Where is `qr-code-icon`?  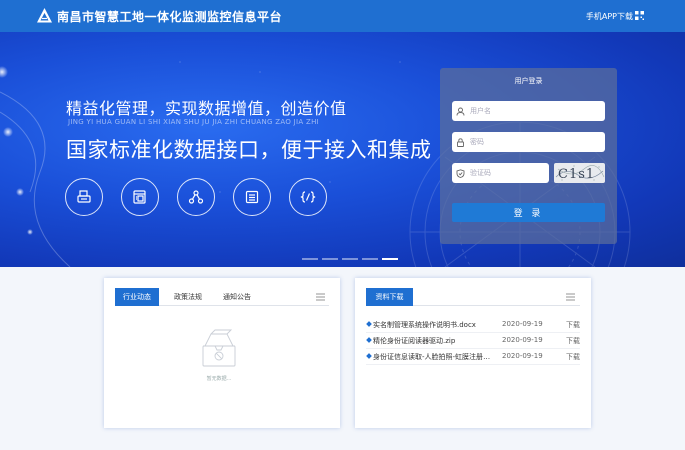 qr-code-icon is located at coordinates (639, 15).